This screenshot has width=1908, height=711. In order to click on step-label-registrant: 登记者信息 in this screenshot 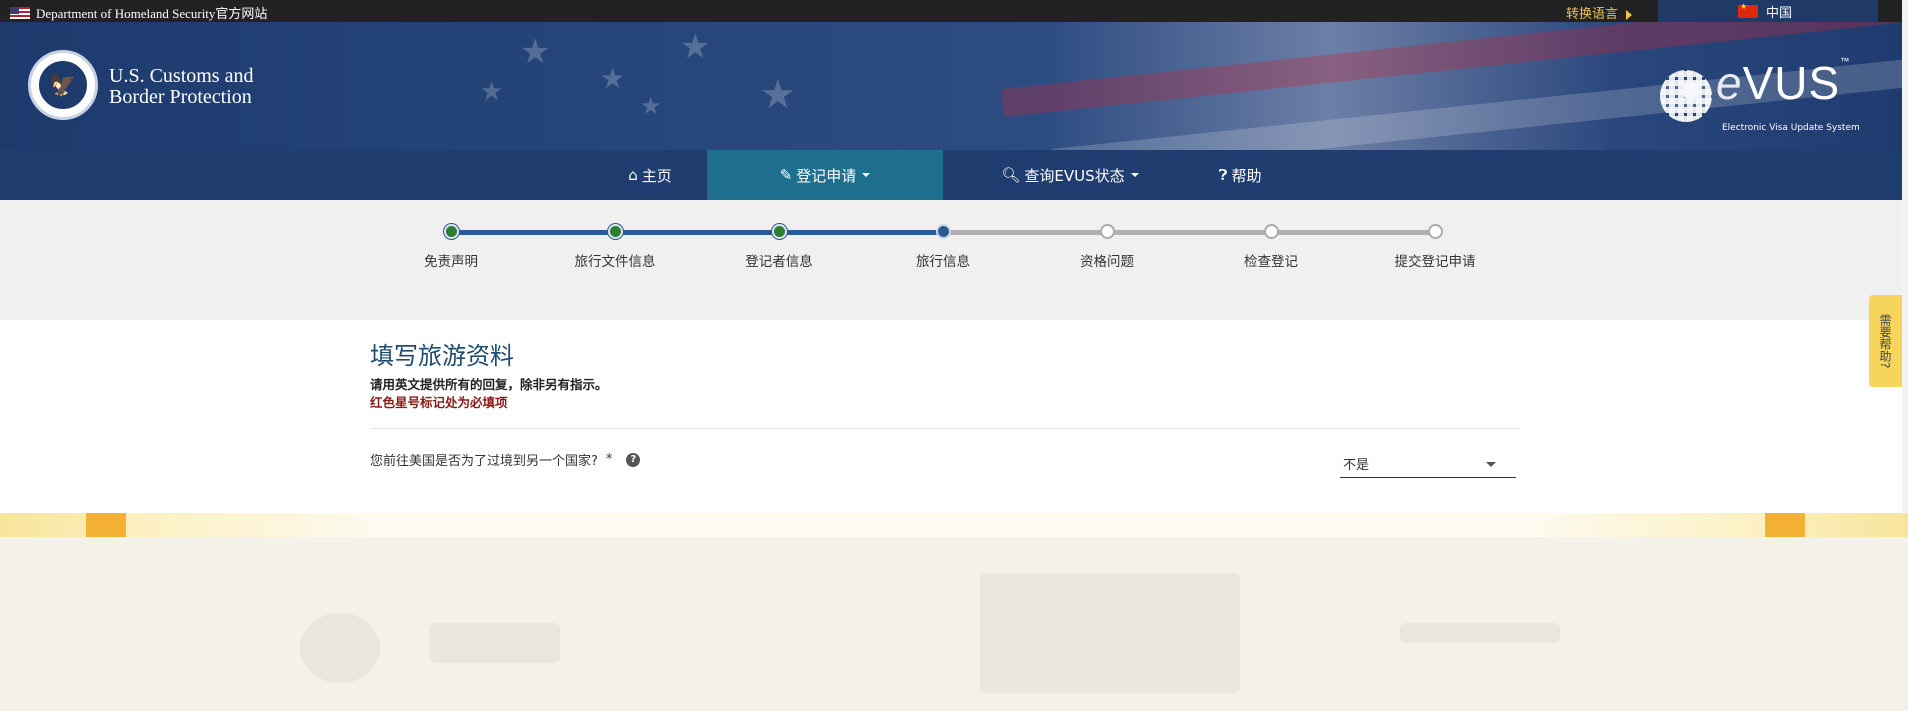, I will do `click(779, 262)`.